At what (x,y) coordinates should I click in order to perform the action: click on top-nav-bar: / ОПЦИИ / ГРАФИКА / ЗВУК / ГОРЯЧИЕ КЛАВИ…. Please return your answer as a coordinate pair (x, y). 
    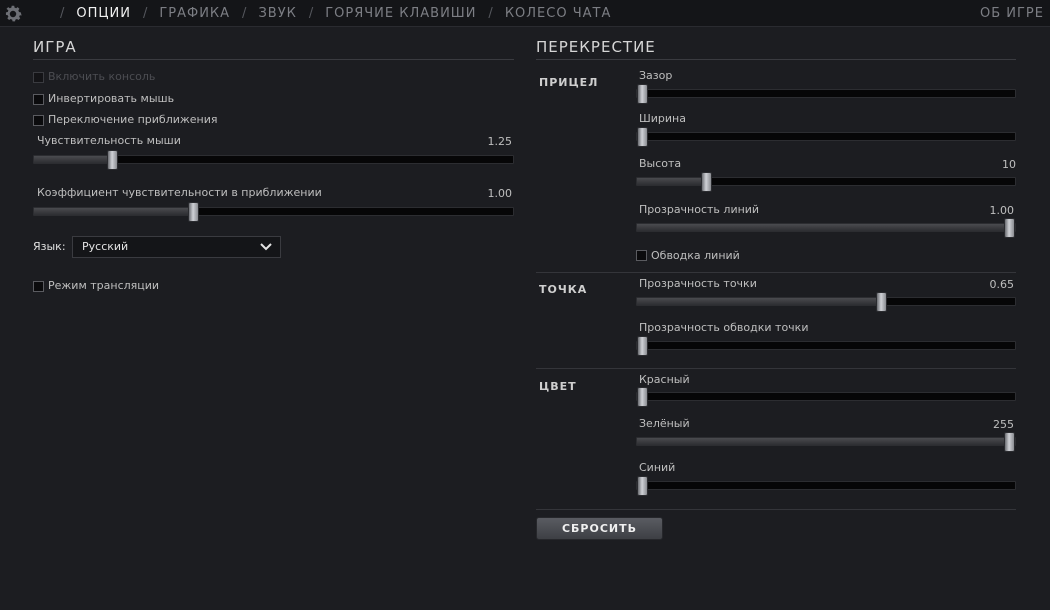
    Looking at the image, I should click on (525, 13).